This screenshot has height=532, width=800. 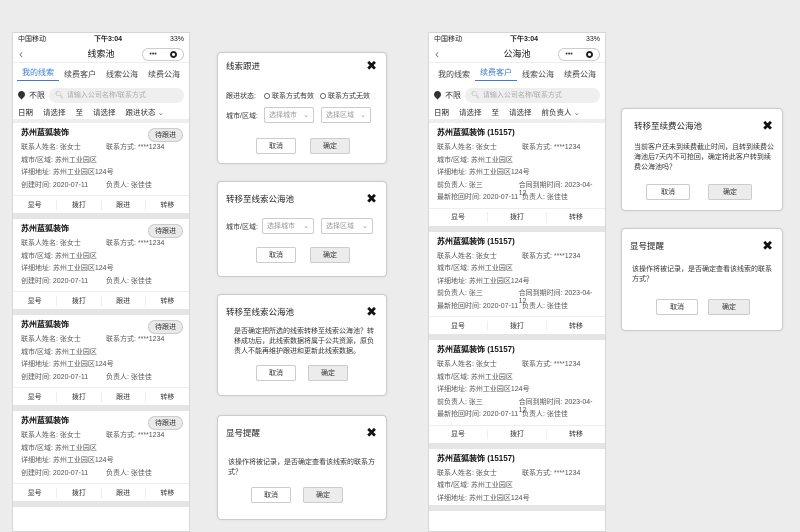 I want to click on owner-filter: 前负责人 ⌄, so click(x=561, y=112).